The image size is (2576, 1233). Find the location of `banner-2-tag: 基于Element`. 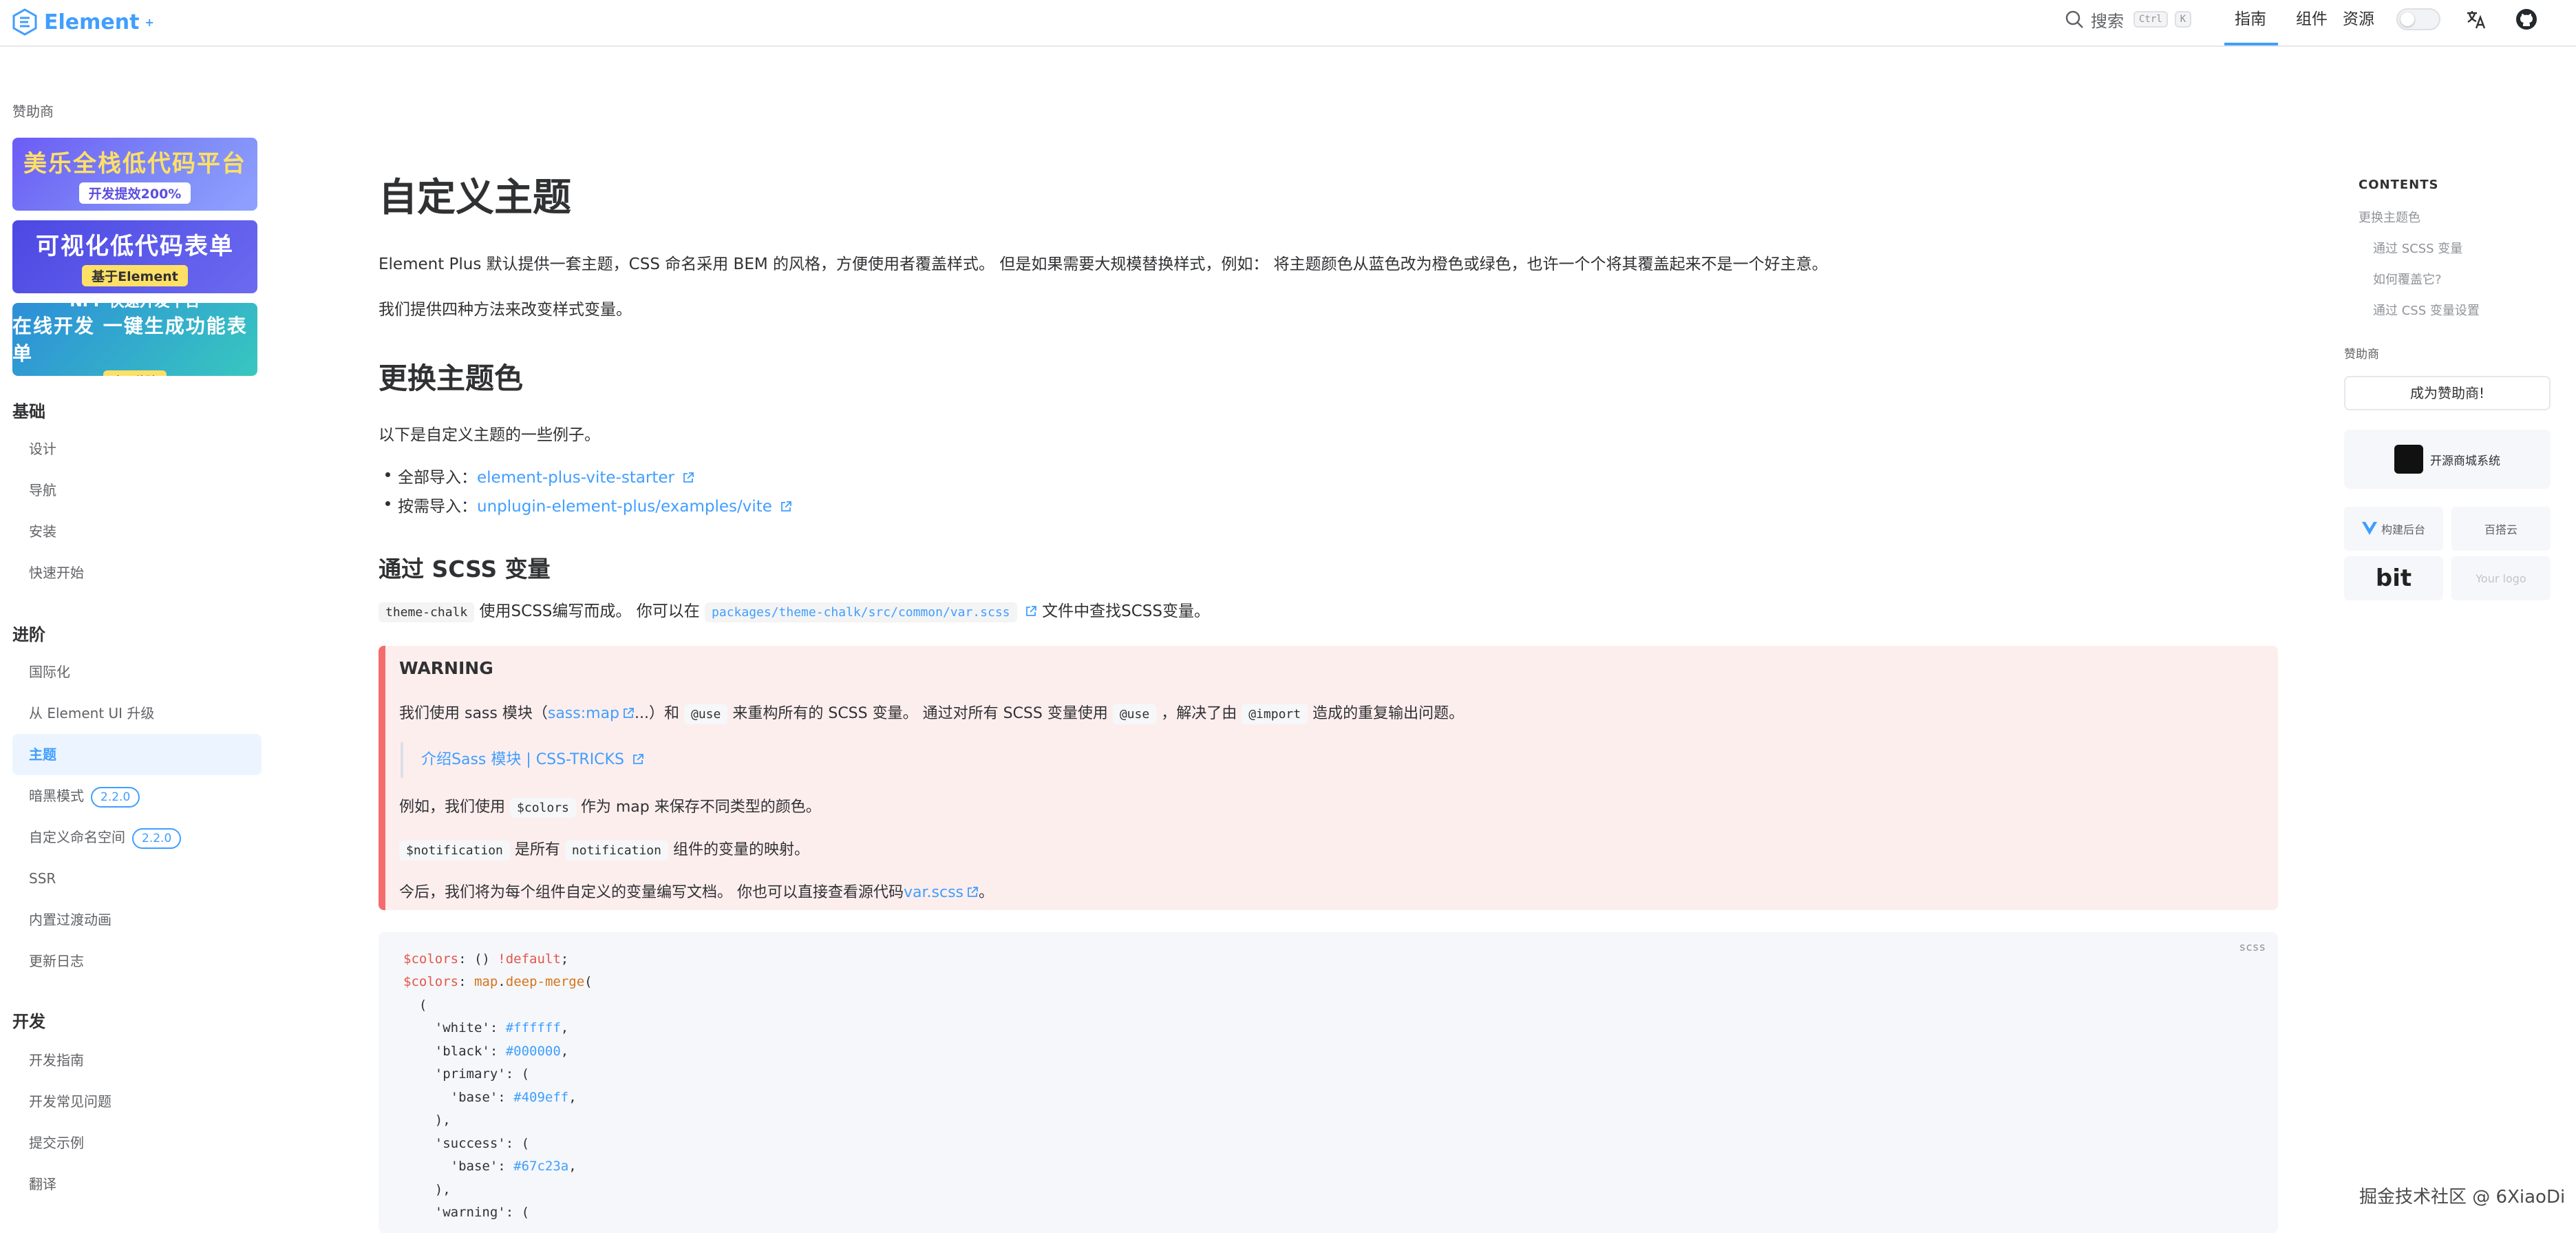

banner-2-tag: 基于Element is located at coordinates (135, 275).